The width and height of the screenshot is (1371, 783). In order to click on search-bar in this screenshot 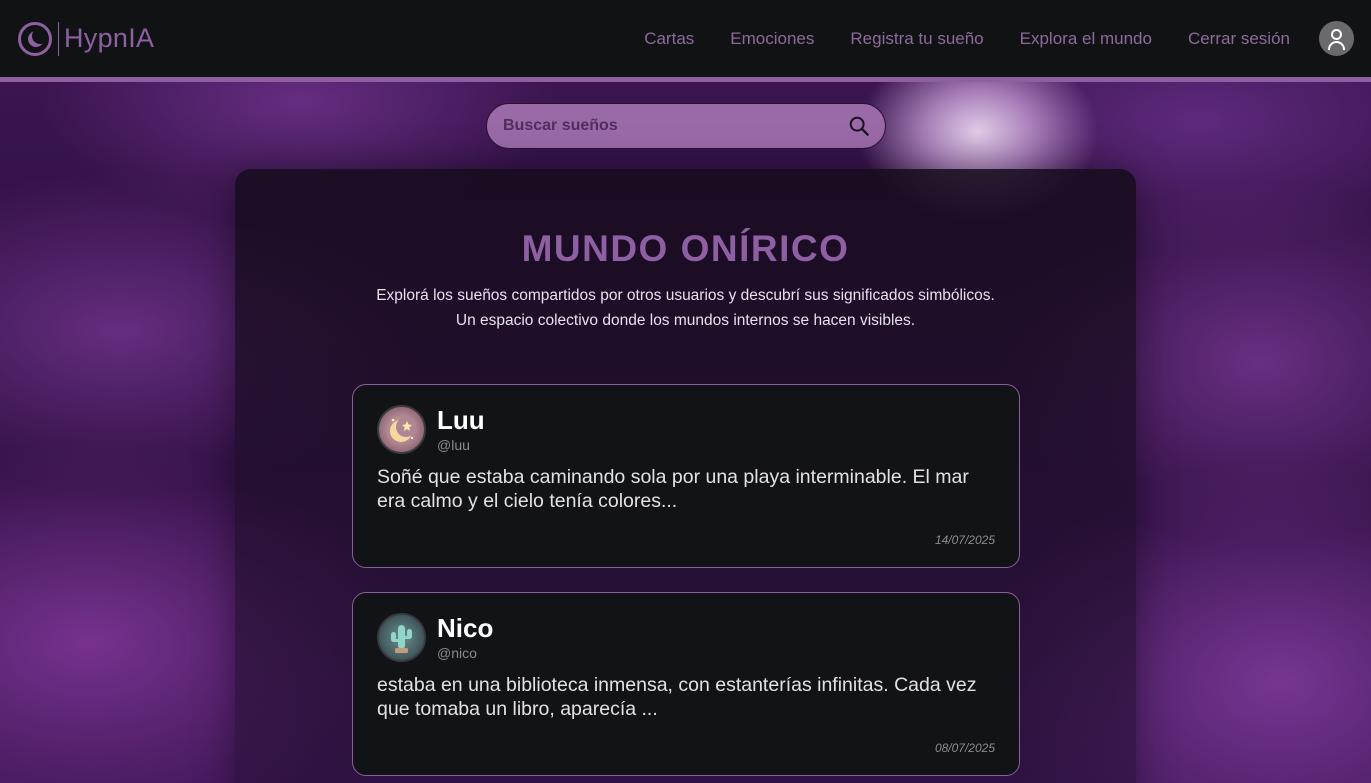, I will do `click(686, 126)`.